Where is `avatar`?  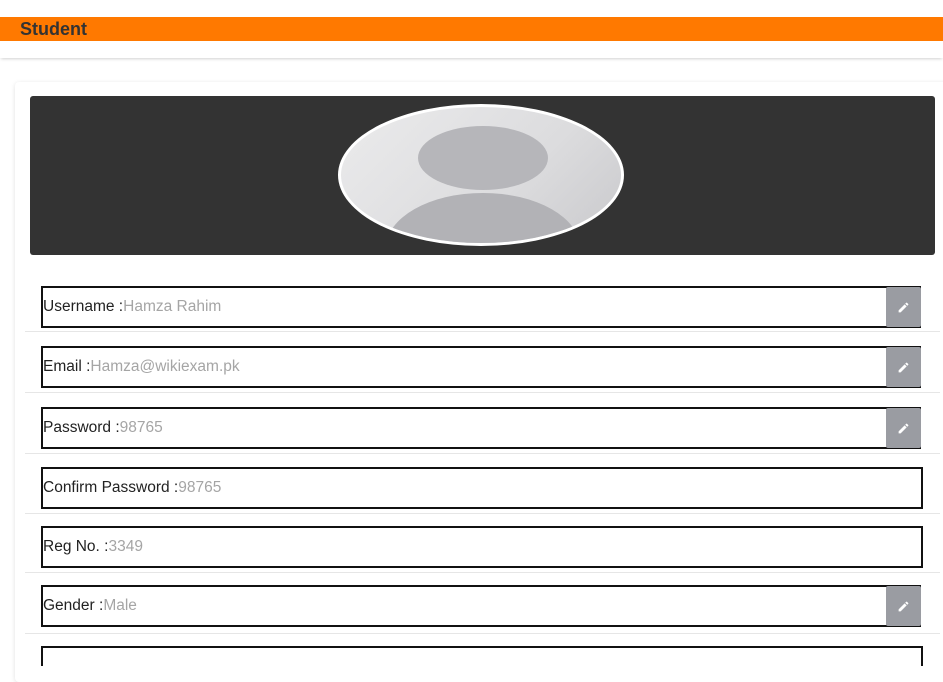 avatar is located at coordinates (481, 175).